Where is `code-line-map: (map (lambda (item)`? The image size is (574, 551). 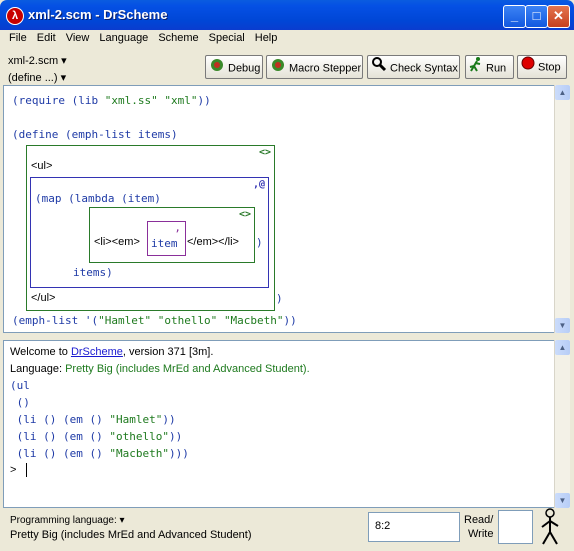 code-line-map: (map (lambda (item) is located at coordinates (98, 198).